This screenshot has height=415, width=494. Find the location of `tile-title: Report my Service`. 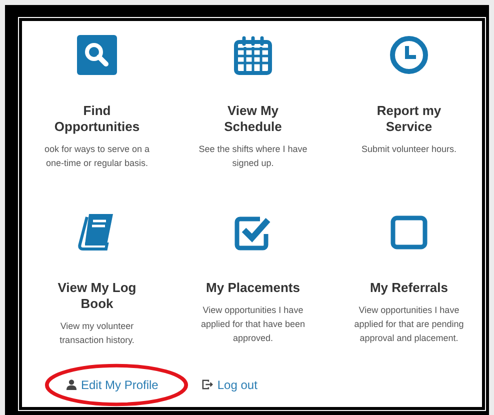

tile-title: Report my Service is located at coordinates (409, 119).